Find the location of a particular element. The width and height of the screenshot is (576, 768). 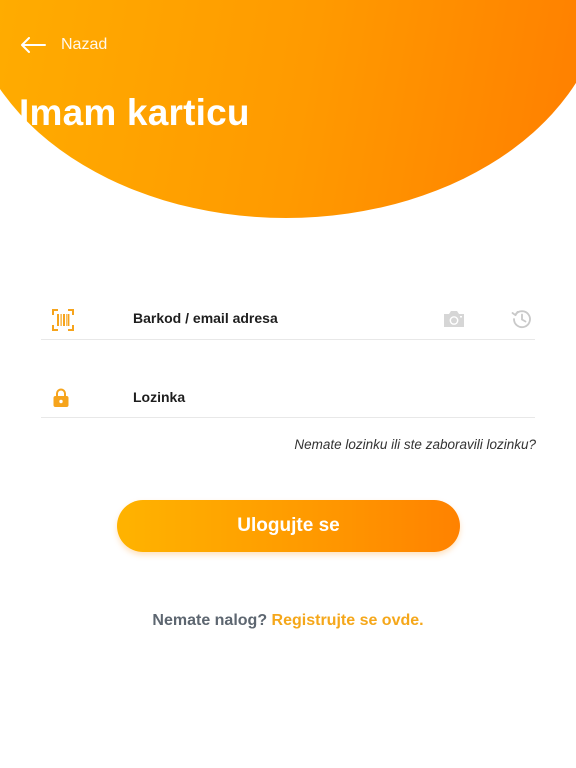

barcode-field is located at coordinates (288, 319).